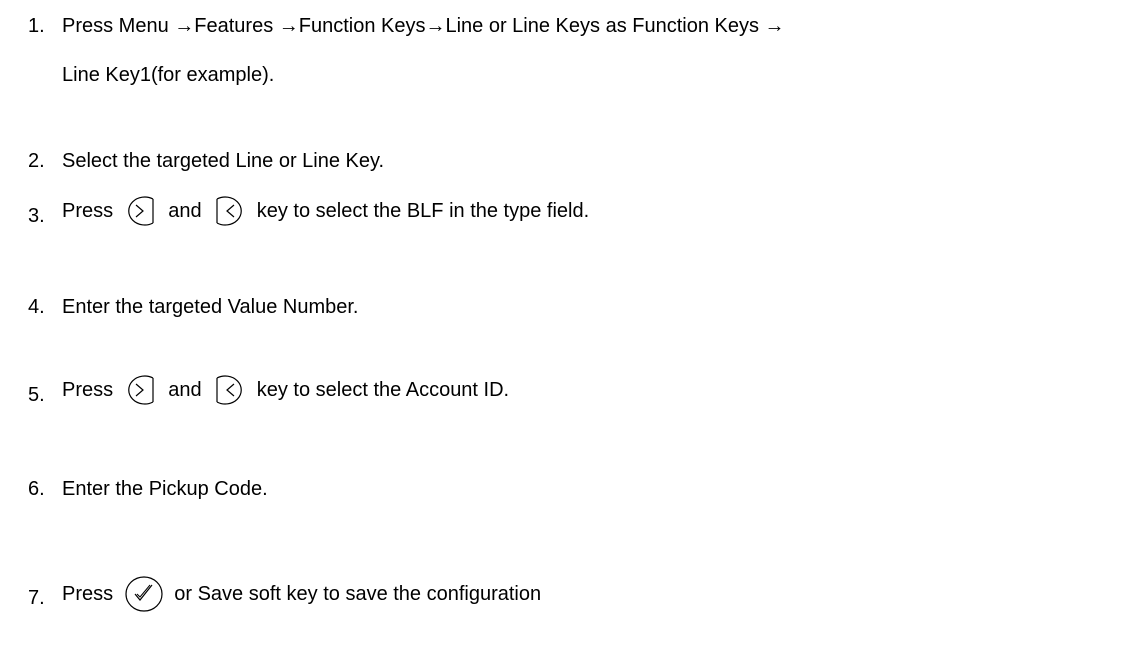 The image size is (1131, 671). Describe the element at coordinates (223, 161) in the screenshot. I see `step-text: Select the targeted Line or Line Key.` at that location.